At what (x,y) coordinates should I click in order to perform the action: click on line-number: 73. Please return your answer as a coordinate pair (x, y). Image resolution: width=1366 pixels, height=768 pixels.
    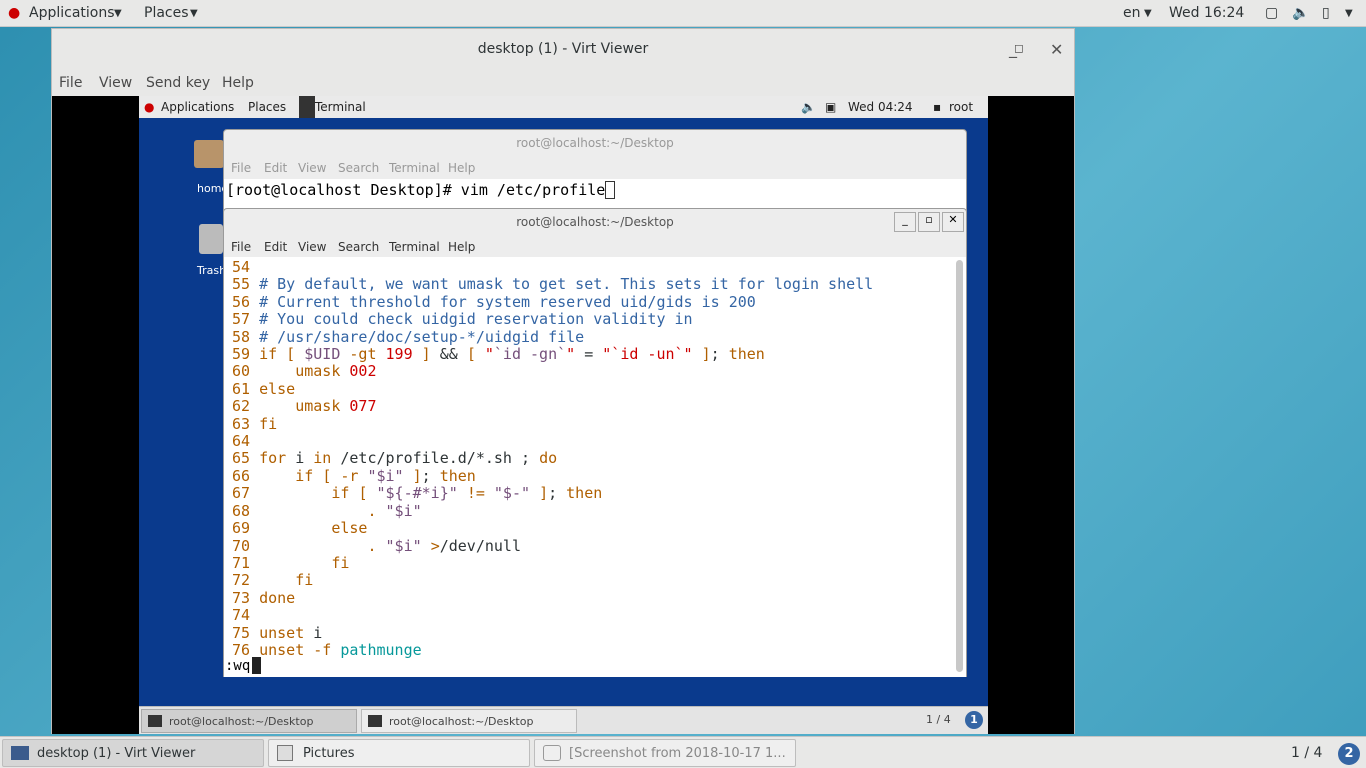
    Looking at the image, I should click on (246, 597).